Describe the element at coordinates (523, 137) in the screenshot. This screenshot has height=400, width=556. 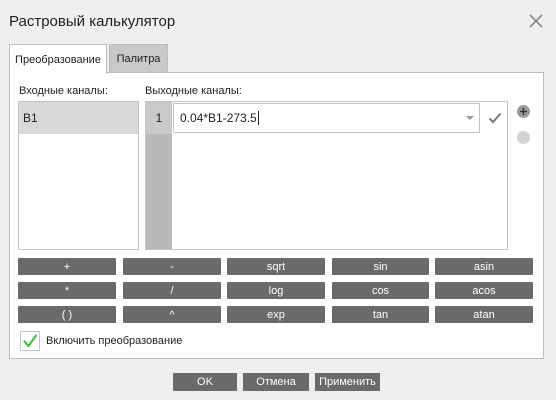
I see `minus-circle-icon` at that location.